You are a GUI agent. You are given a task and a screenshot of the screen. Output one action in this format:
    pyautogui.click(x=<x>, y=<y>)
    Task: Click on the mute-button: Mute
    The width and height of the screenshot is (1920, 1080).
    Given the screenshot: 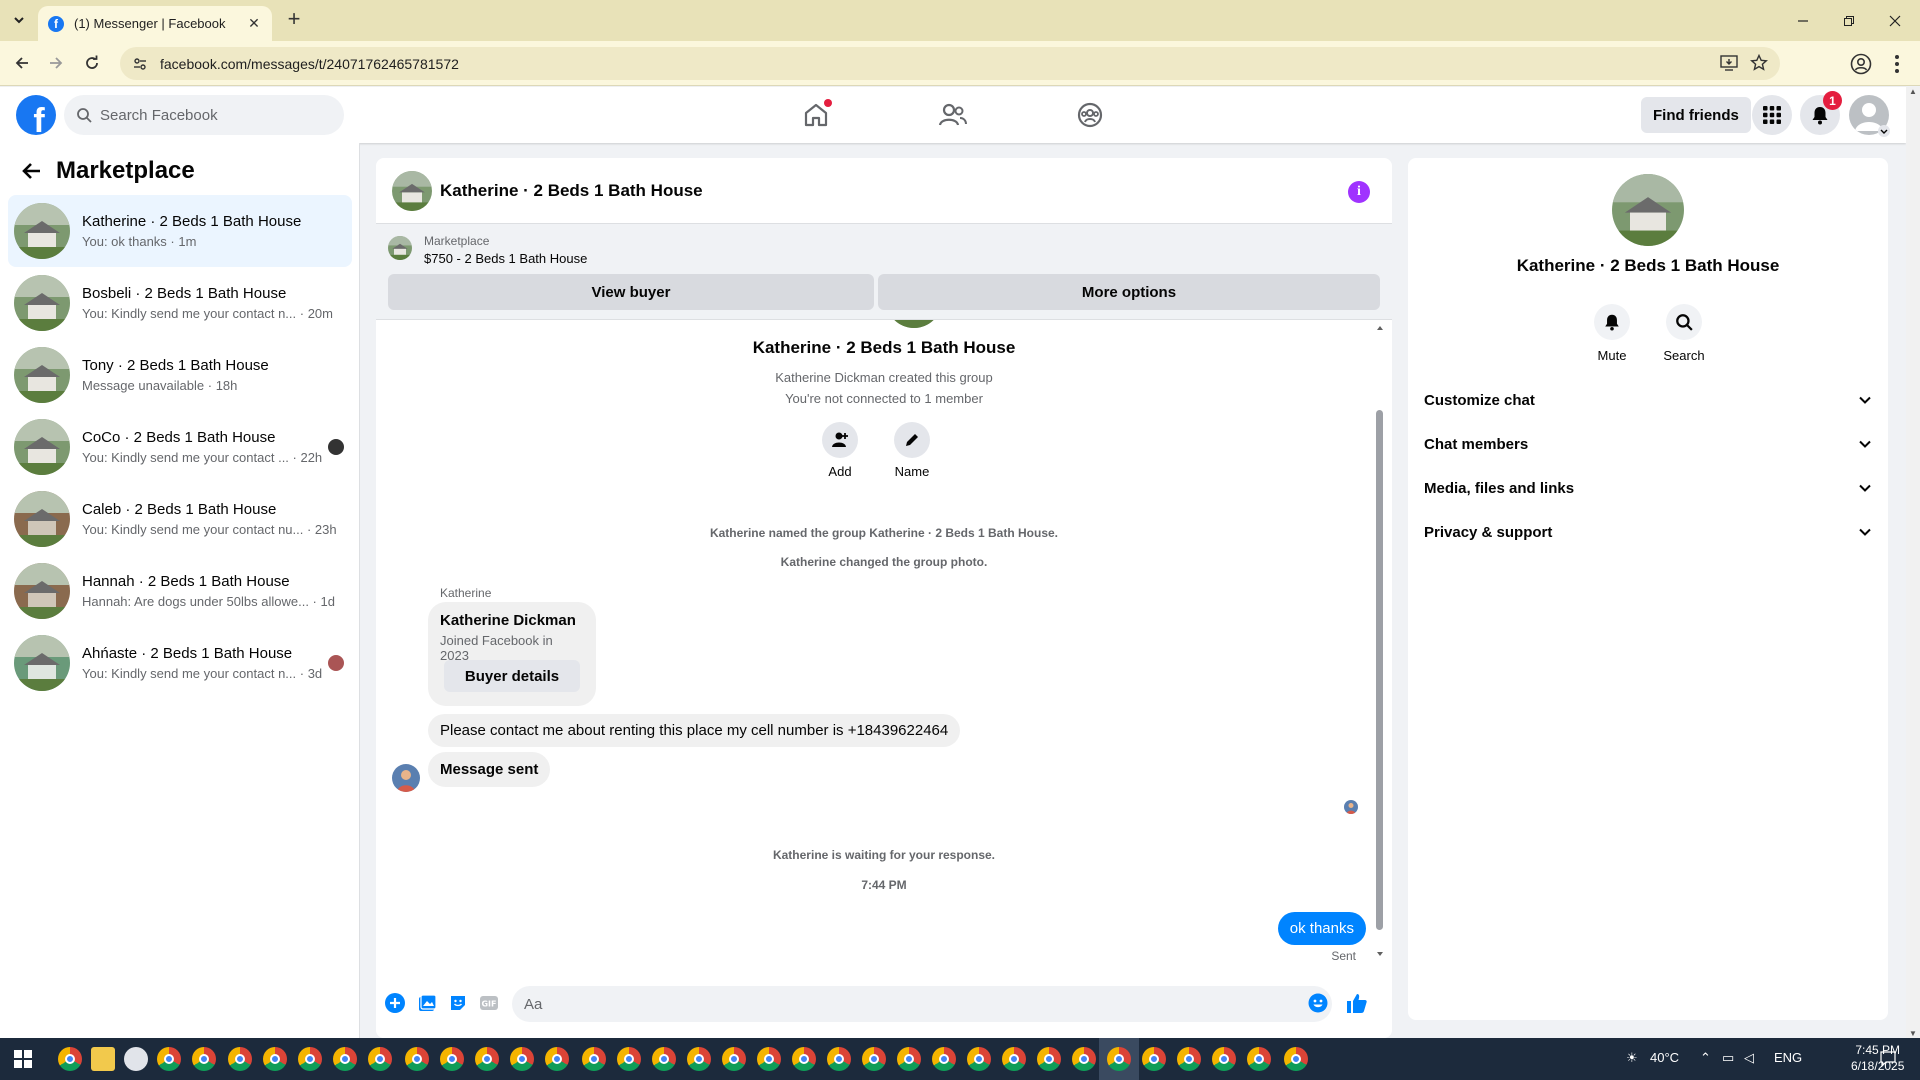 What is the action you would take?
    pyautogui.click(x=1612, y=333)
    